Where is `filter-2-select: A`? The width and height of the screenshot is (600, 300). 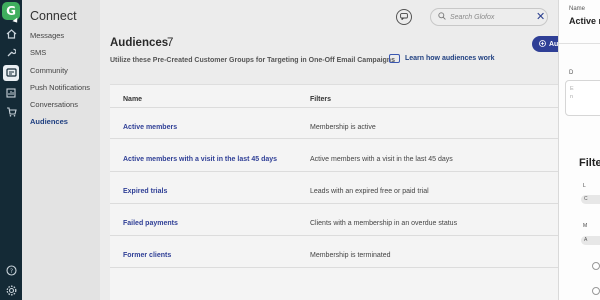
filter-2-select: A is located at coordinates (590, 240).